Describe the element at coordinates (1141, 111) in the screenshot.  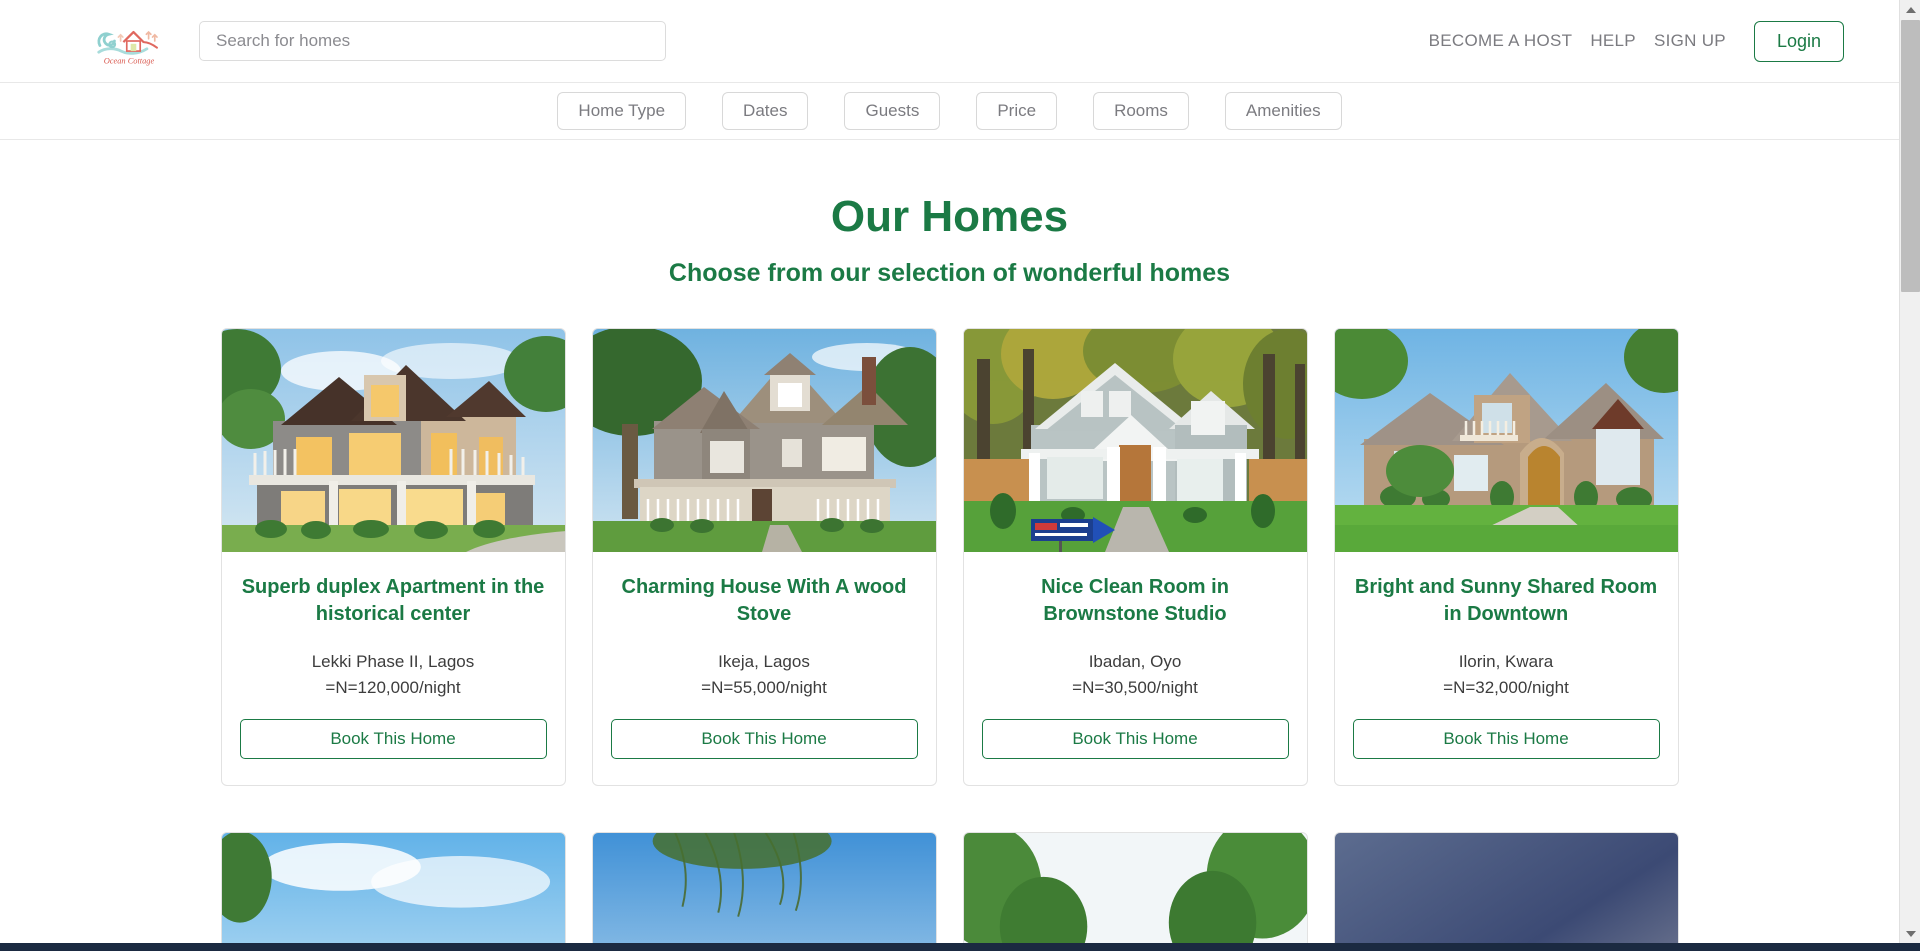
I see `filter-rooms: Rooms` at that location.